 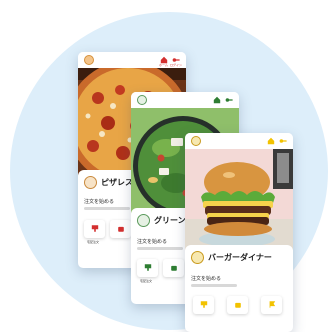 I want to click on salad-brand-logo, so click(x=143, y=220).